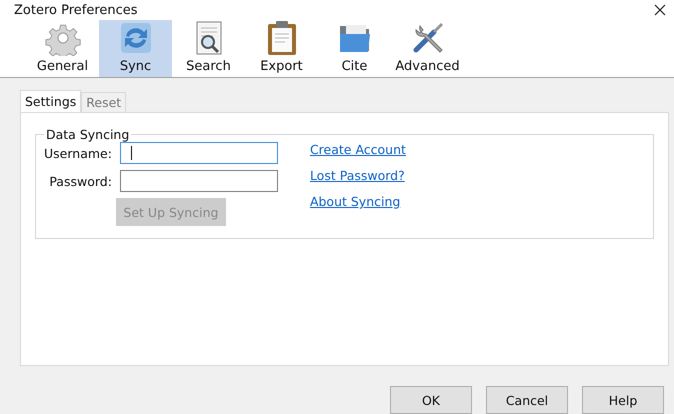 The image size is (674, 414). What do you see at coordinates (358, 201) in the screenshot?
I see `link: About Syncing` at bounding box center [358, 201].